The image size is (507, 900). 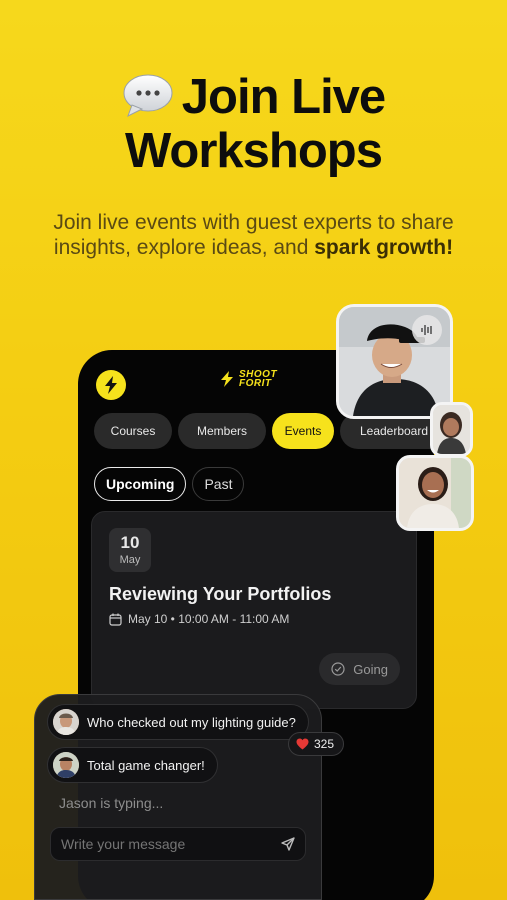 I want to click on filter-past: Past, so click(x=218, y=484).